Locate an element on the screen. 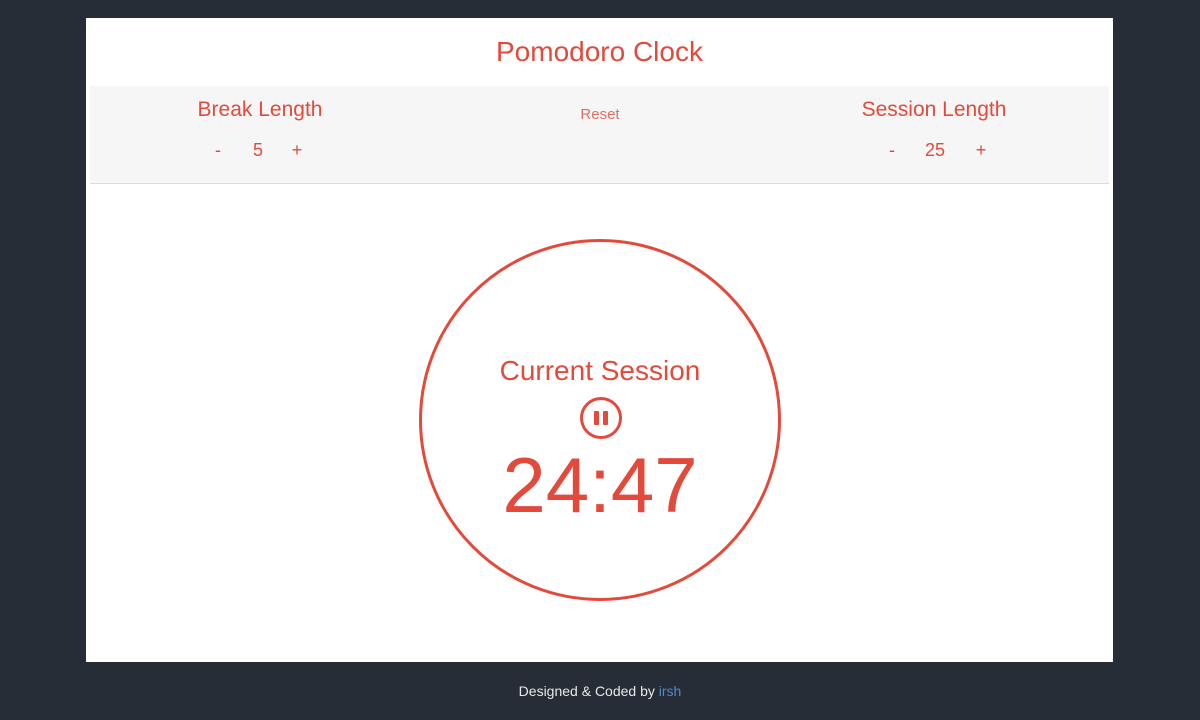  session-length-value: 25 is located at coordinates (935, 150).